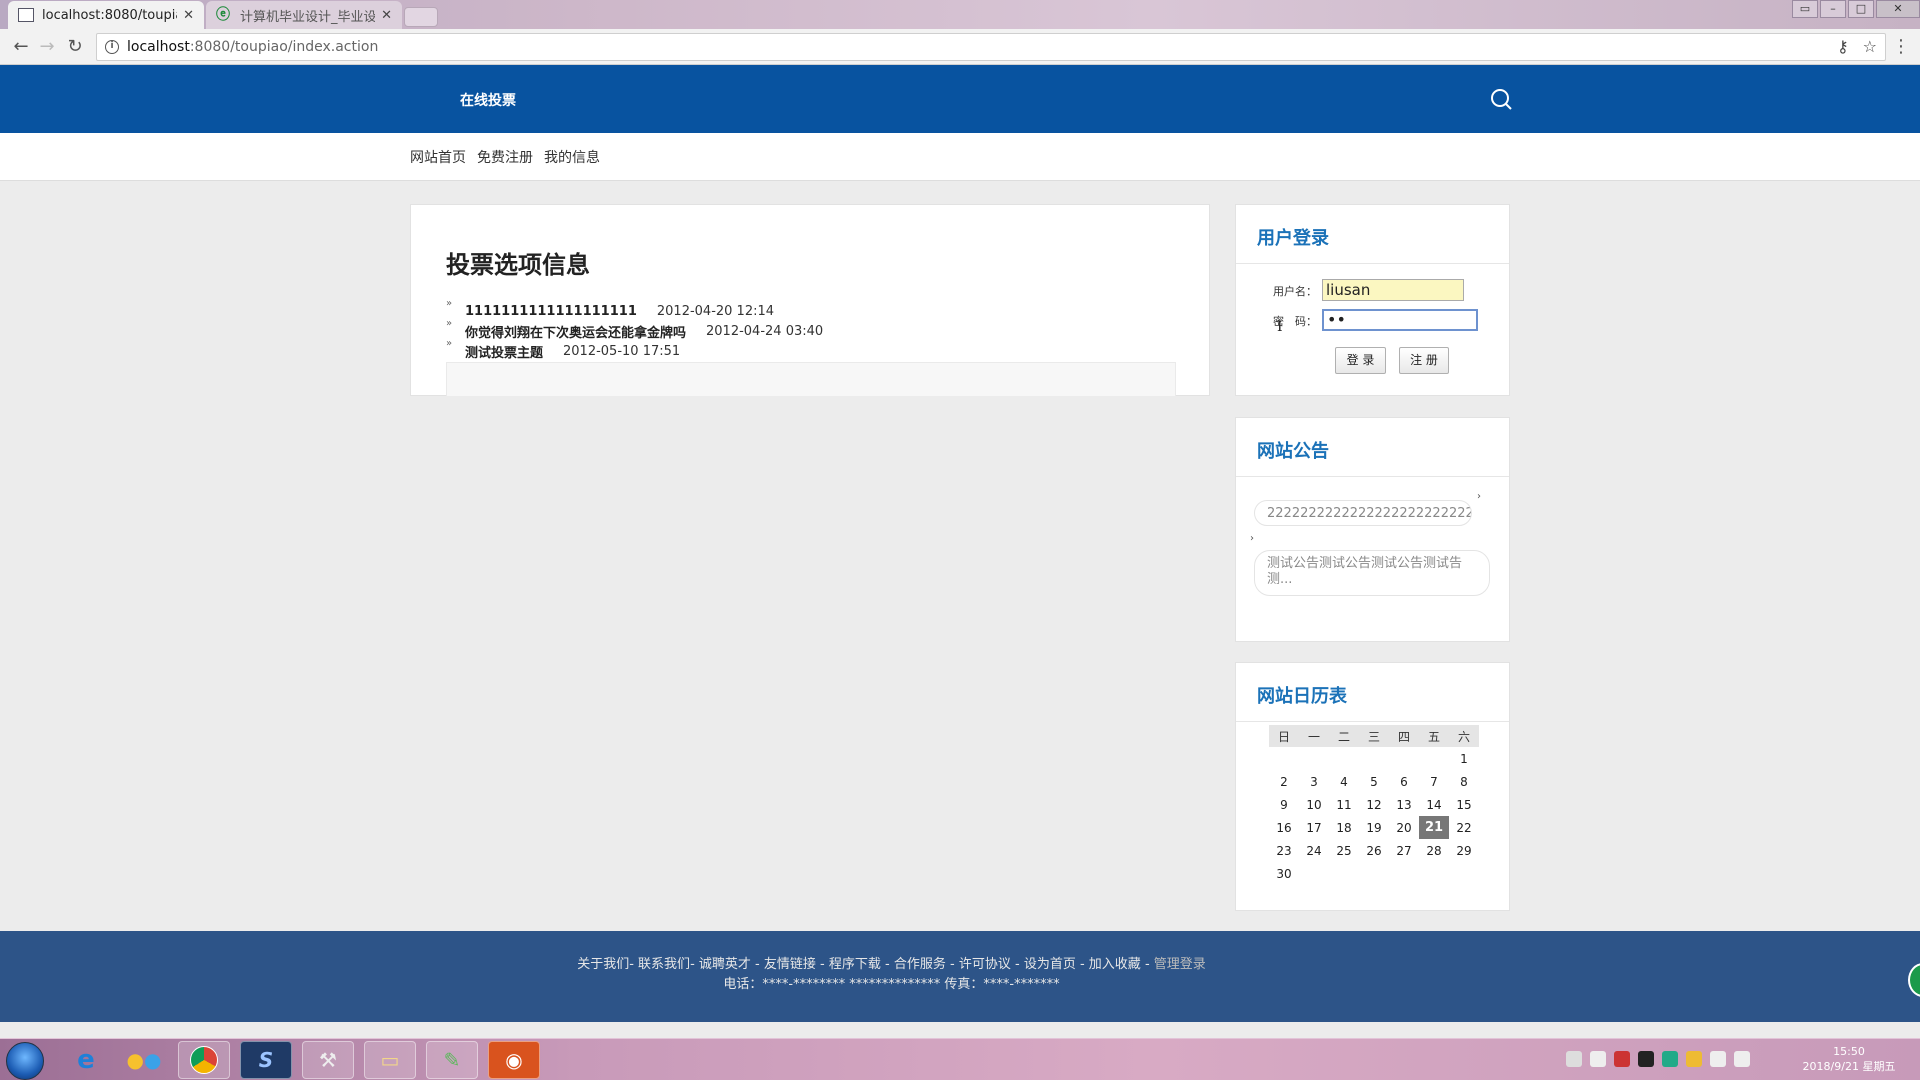  I want to click on chrome-icon, so click(204, 1060).